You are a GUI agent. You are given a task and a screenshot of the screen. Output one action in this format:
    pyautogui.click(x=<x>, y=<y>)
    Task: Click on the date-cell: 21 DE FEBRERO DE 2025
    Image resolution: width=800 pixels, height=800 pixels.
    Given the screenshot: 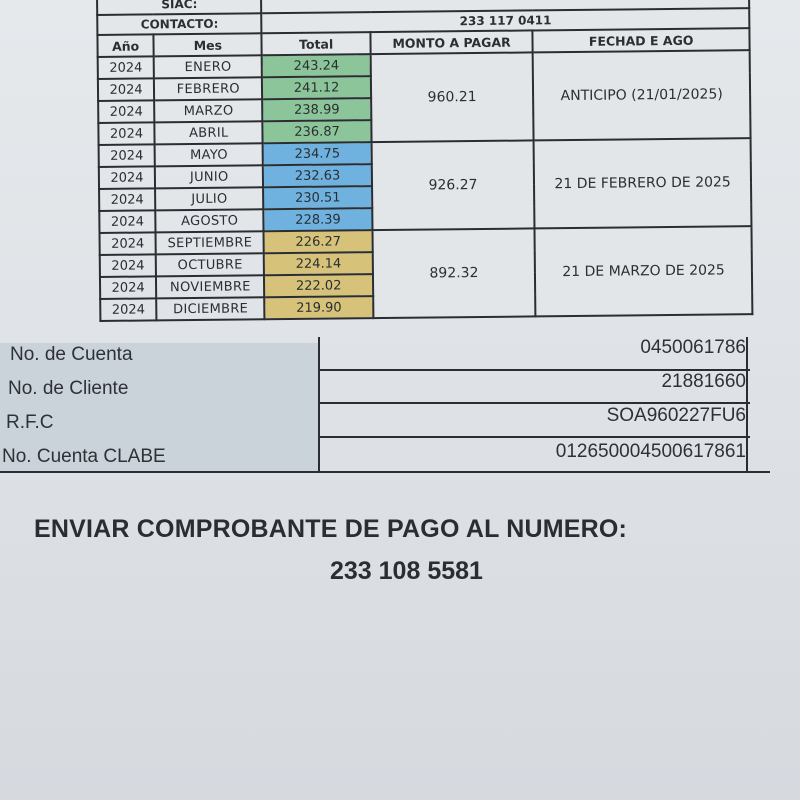 What is the action you would take?
    pyautogui.click(x=642, y=183)
    